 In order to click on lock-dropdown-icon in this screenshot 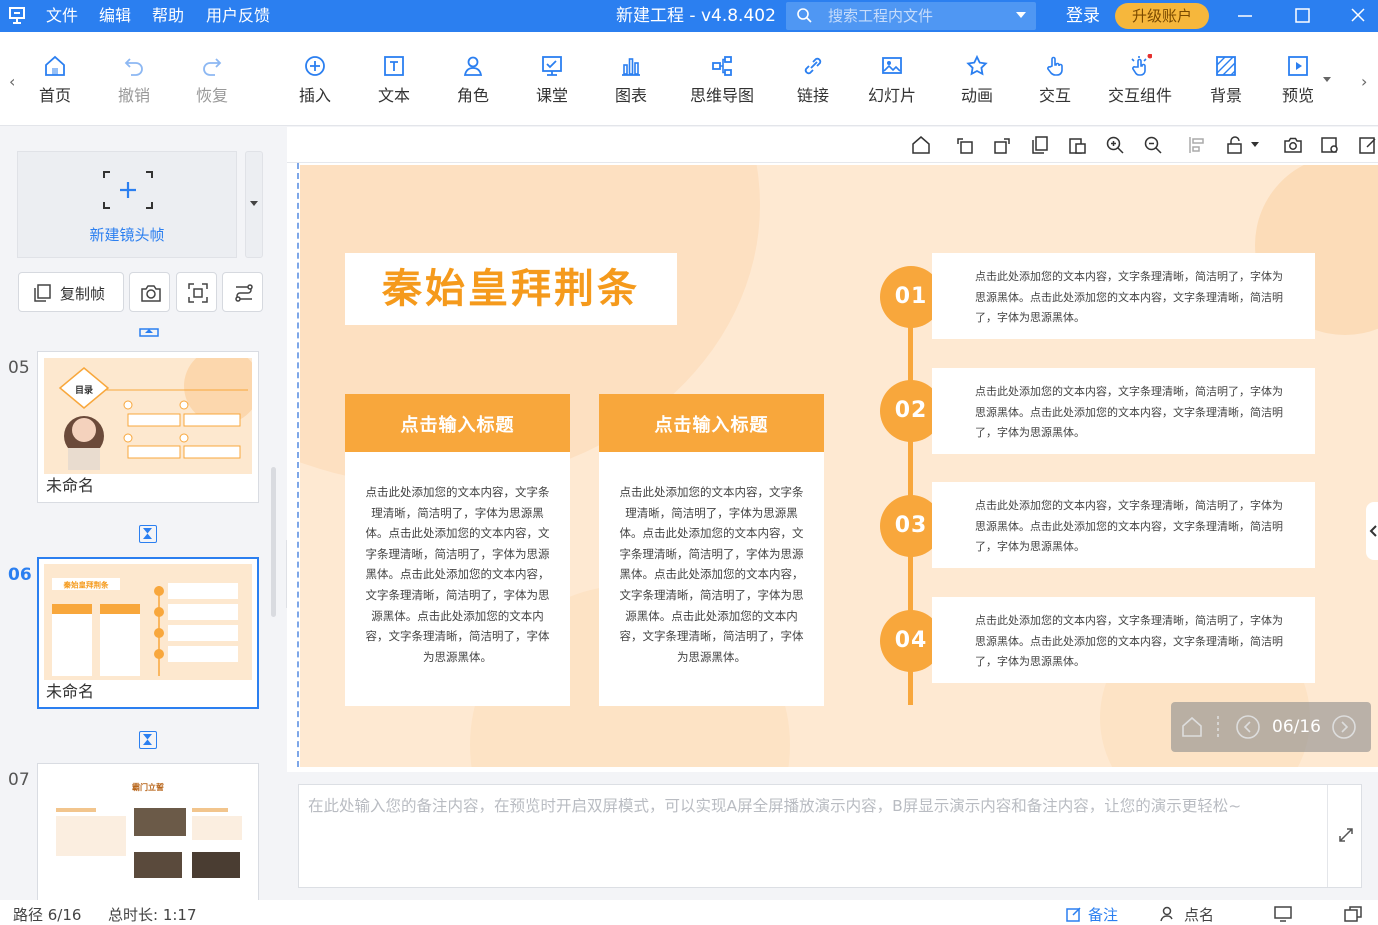, I will do `click(1255, 145)`.